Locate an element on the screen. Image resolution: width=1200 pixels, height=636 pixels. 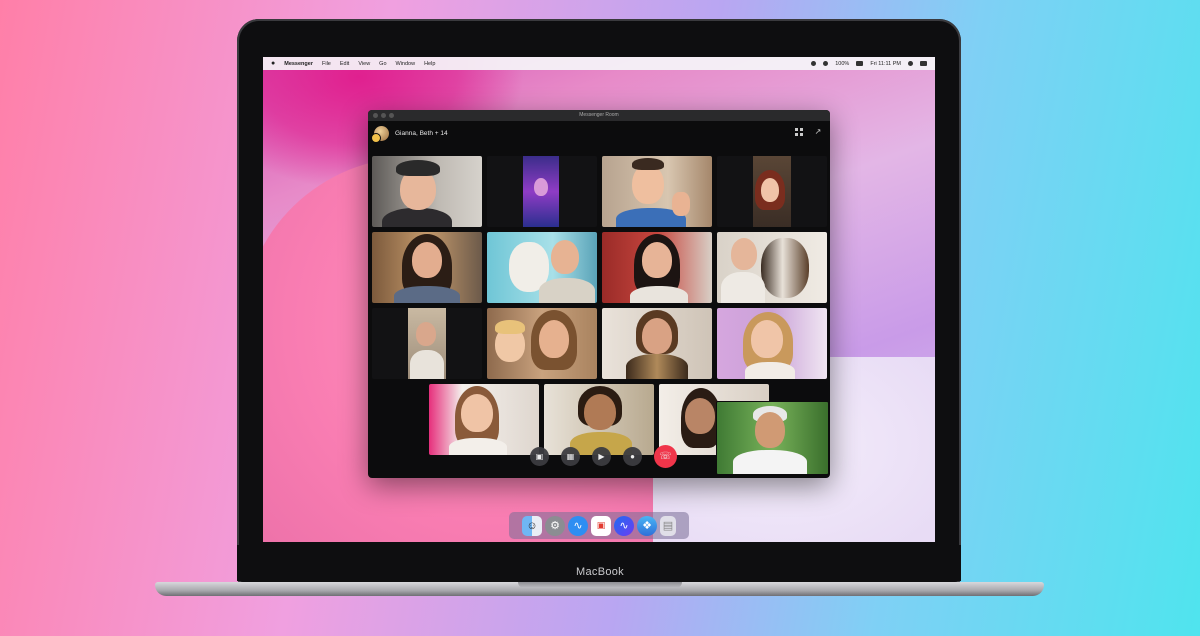
window-title: Messenger Room is located at coordinates (599, 115).